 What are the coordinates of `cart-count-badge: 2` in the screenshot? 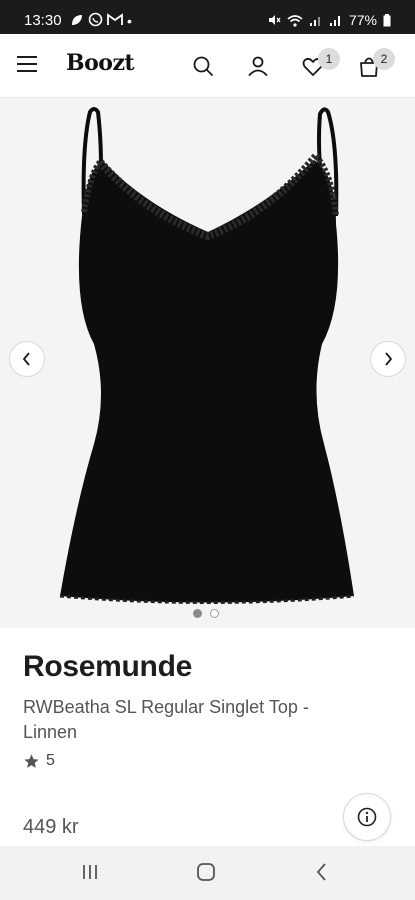 It's located at (384, 59).